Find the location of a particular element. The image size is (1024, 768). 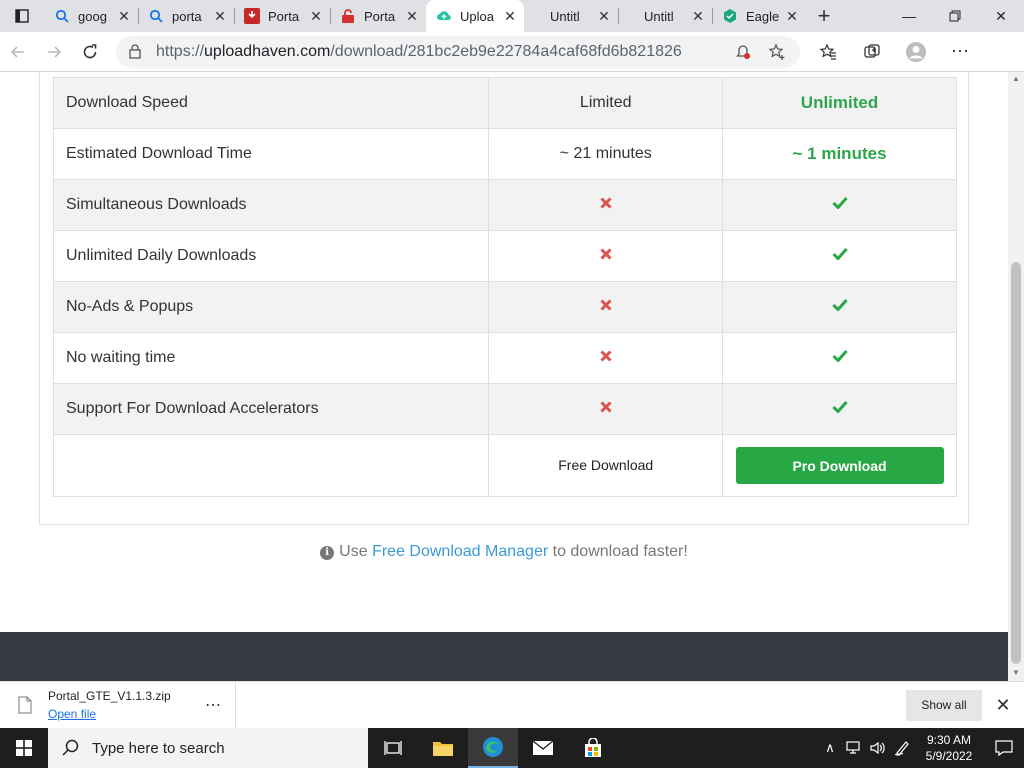

yelp-icon is located at coordinates (252, 16).